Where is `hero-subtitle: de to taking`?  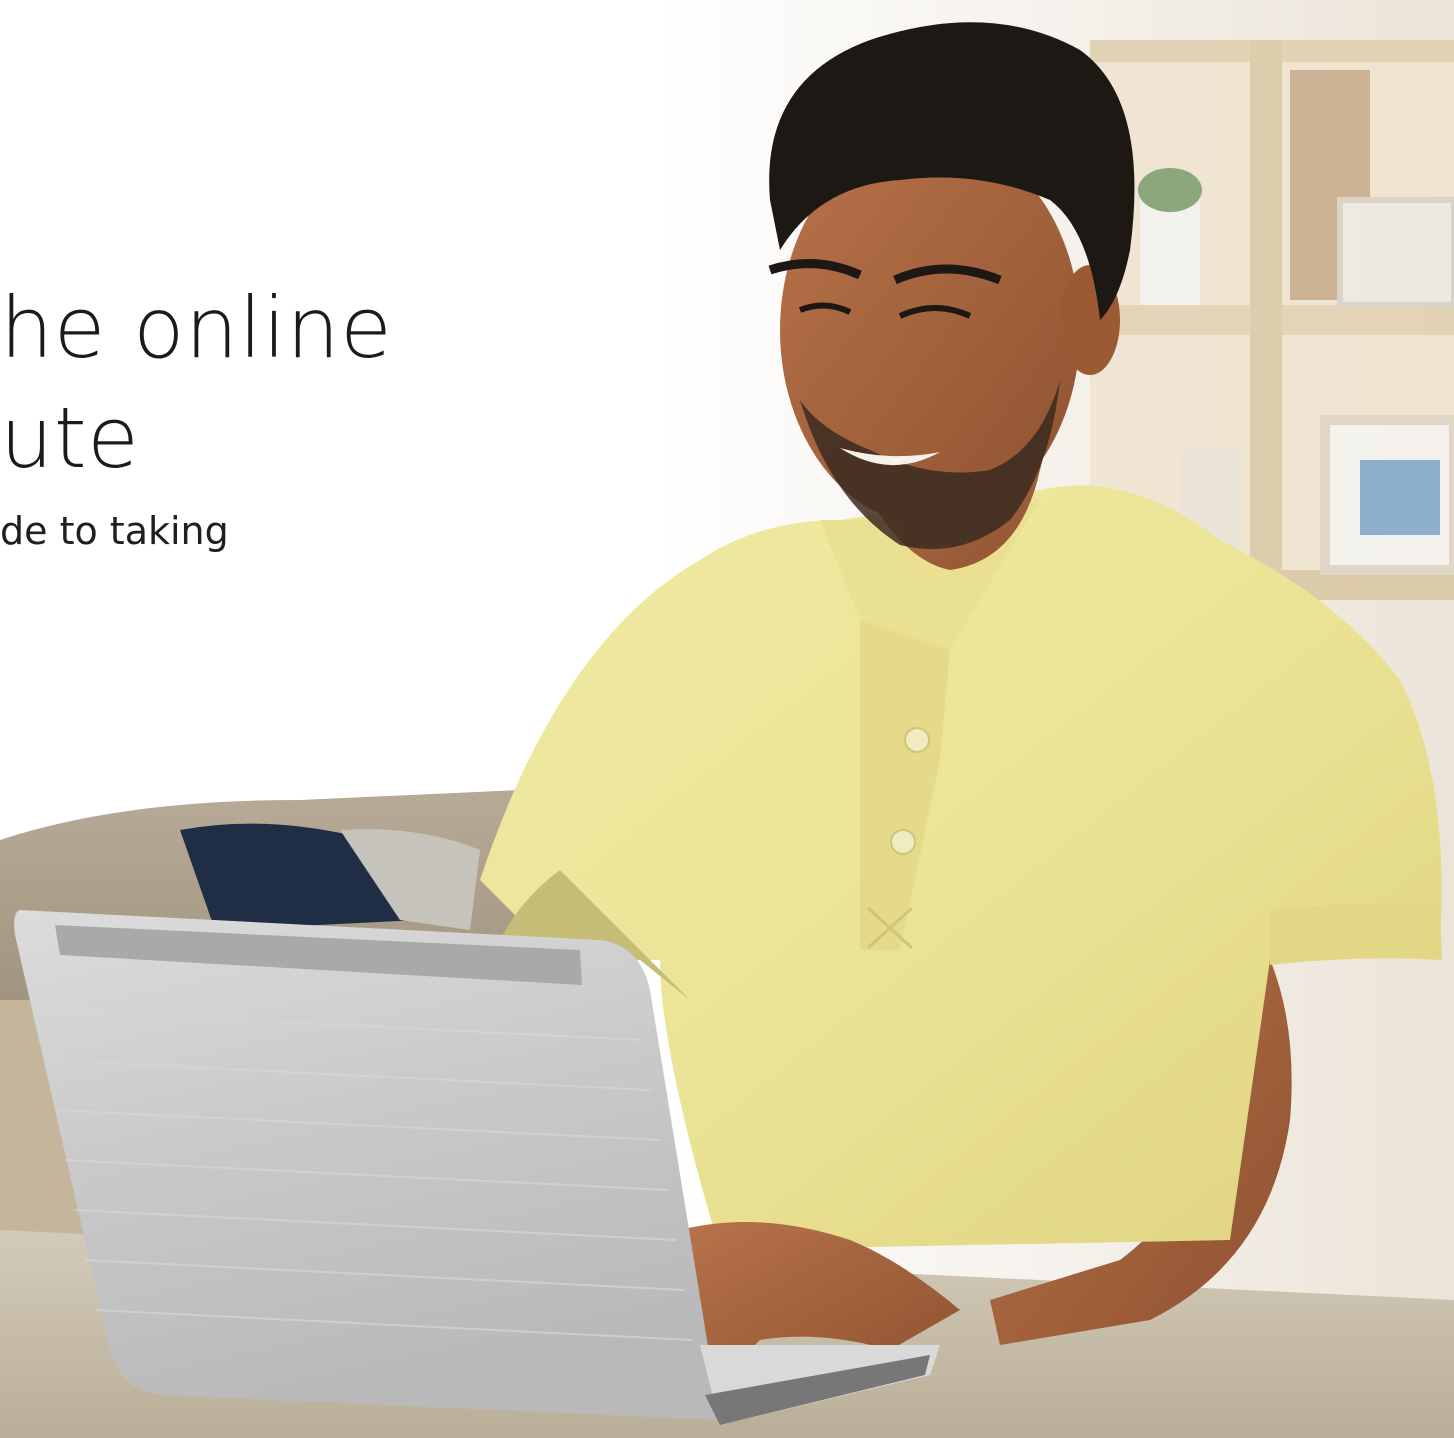 hero-subtitle: de to taking is located at coordinates (114, 531).